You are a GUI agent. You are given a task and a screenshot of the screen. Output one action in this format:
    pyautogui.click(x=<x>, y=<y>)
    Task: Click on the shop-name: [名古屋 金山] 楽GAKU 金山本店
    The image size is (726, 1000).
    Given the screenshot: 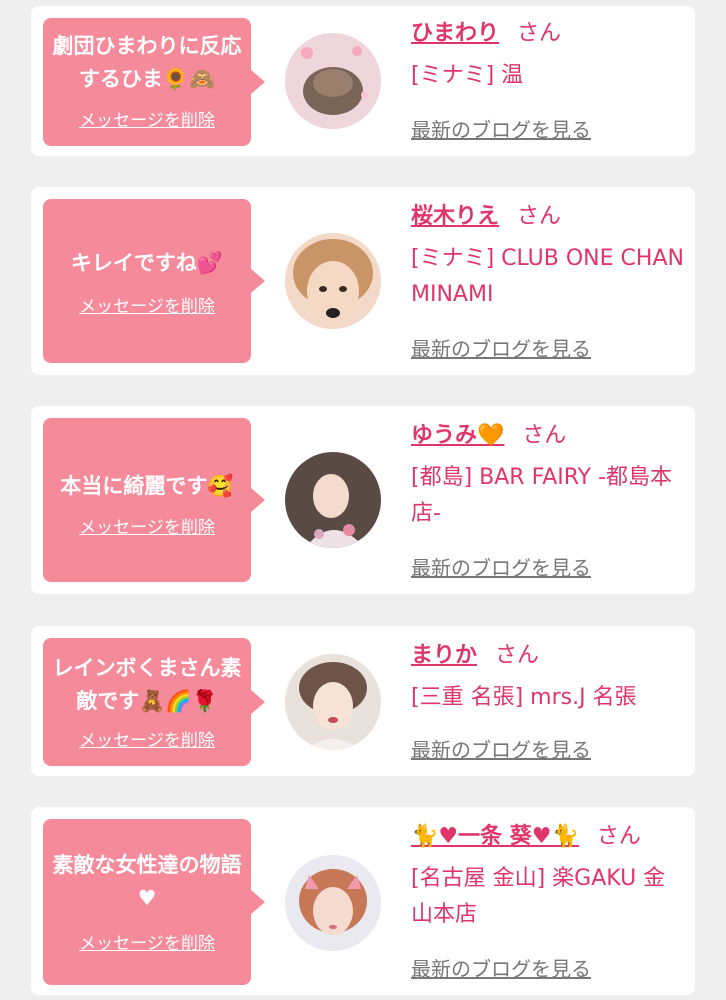 What is the action you would take?
    pyautogui.click(x=538, y=896)
    